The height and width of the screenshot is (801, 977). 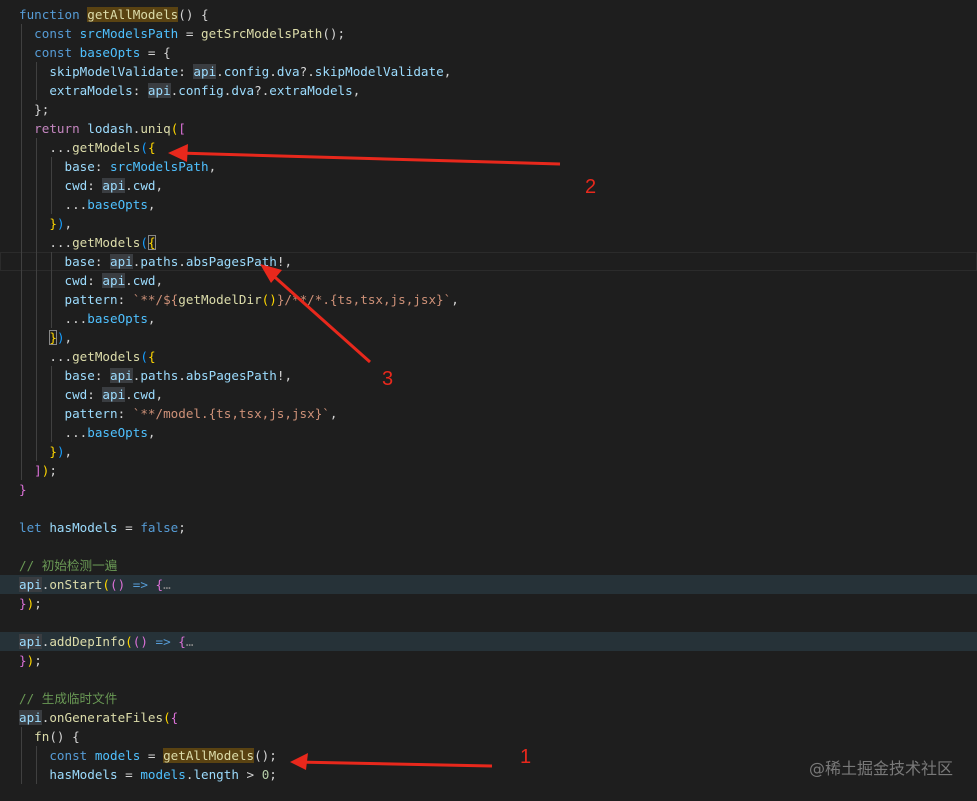 I want to click on code-token: =, so click(x=129, y=527).